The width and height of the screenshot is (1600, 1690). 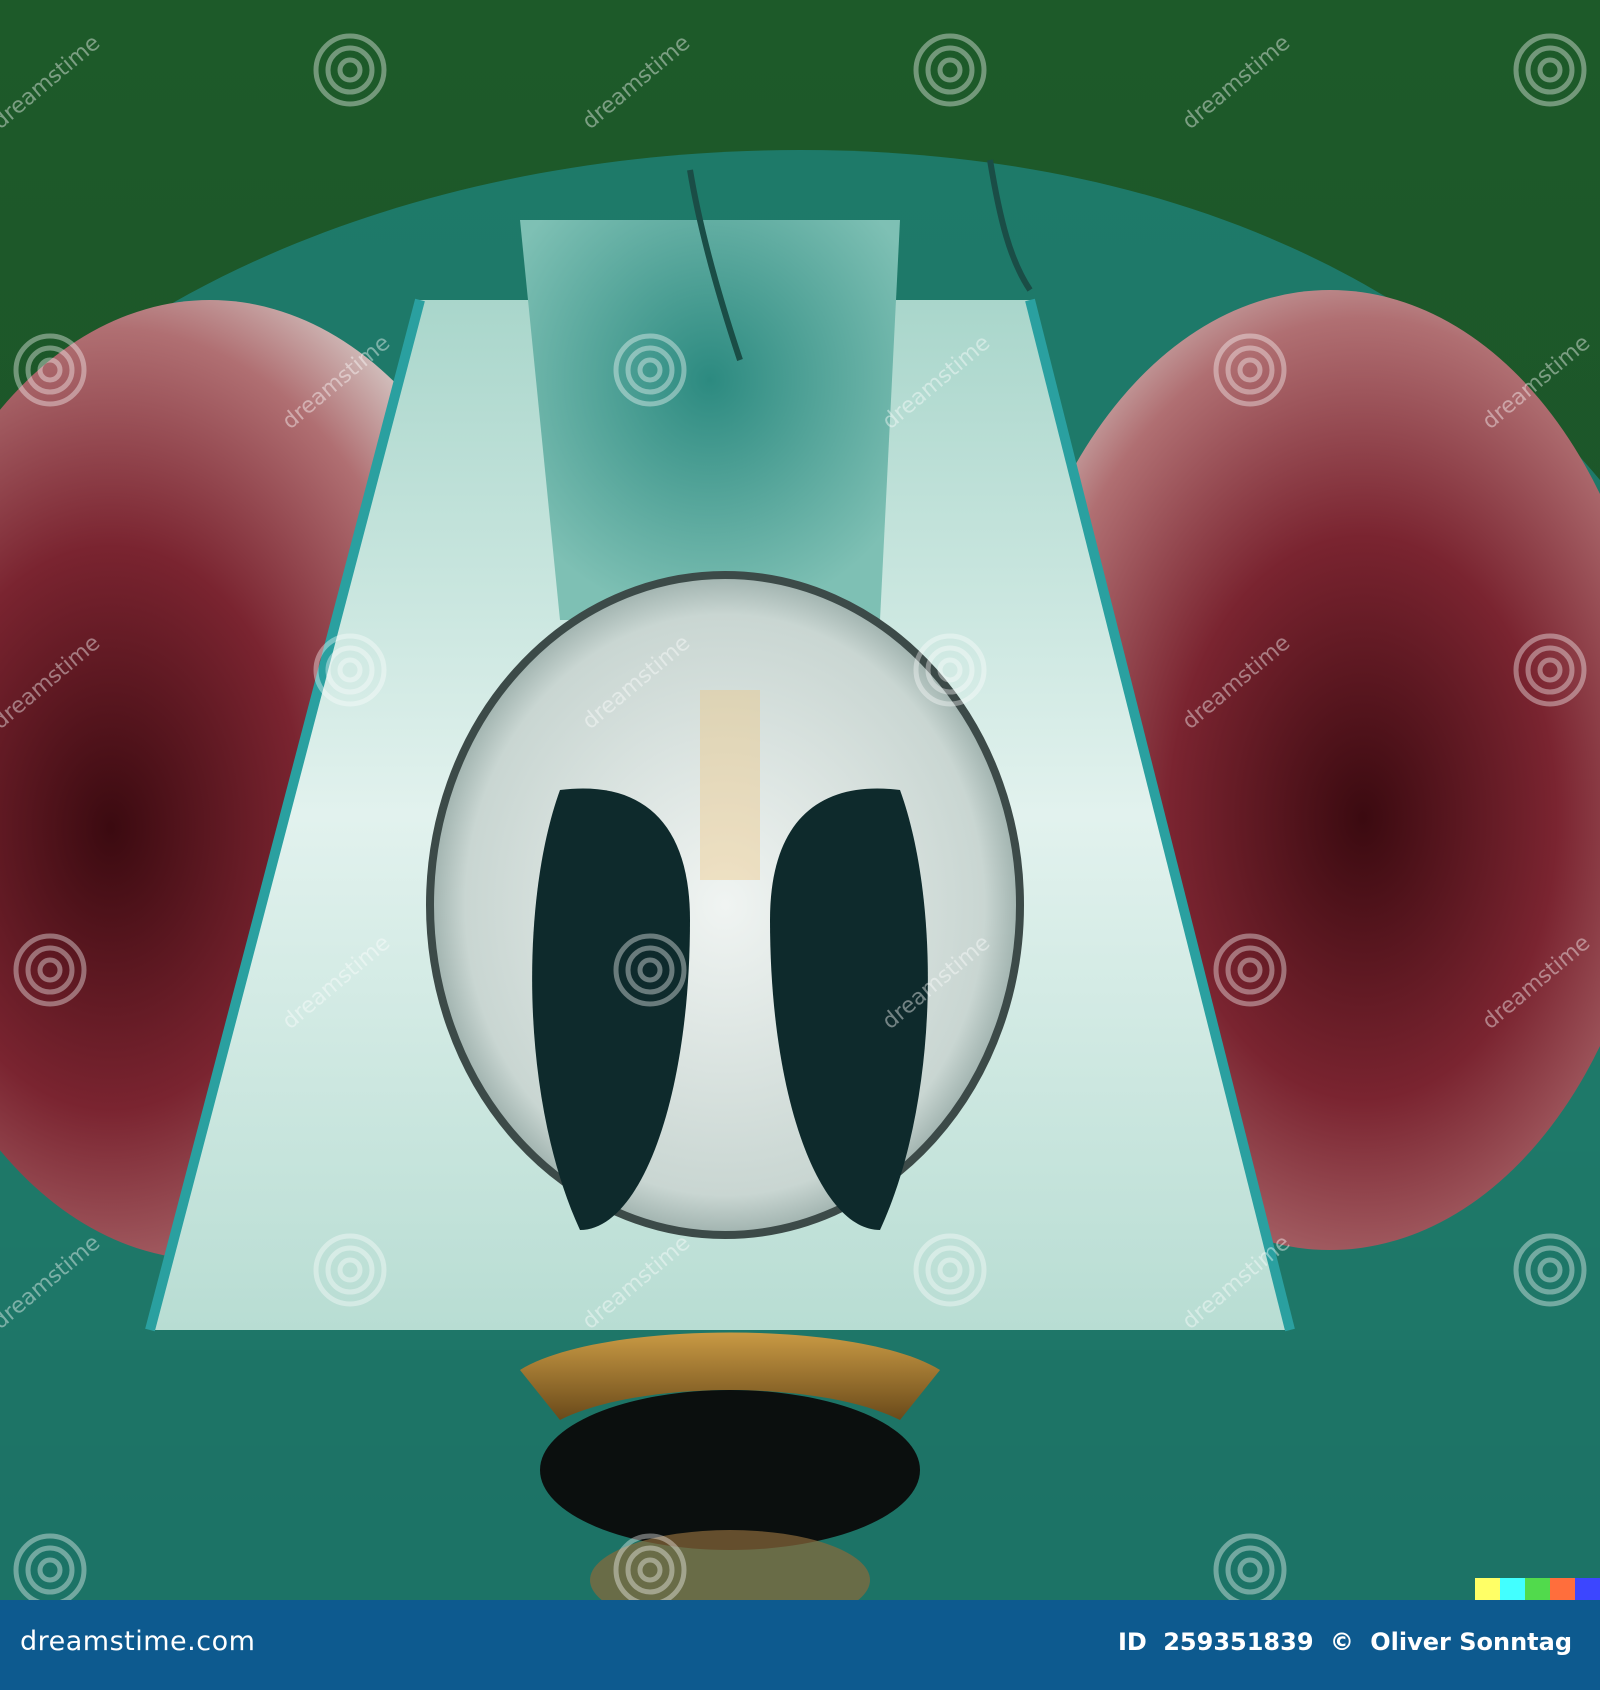 I want to click on facial-carina, so click(x=725, y=905).